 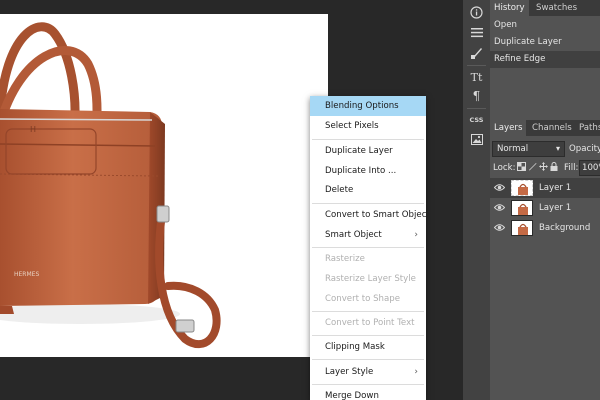 I want to click on menu-item-convert-to-smart-object: Convert to Smart Object, so click(x=368, y=215).